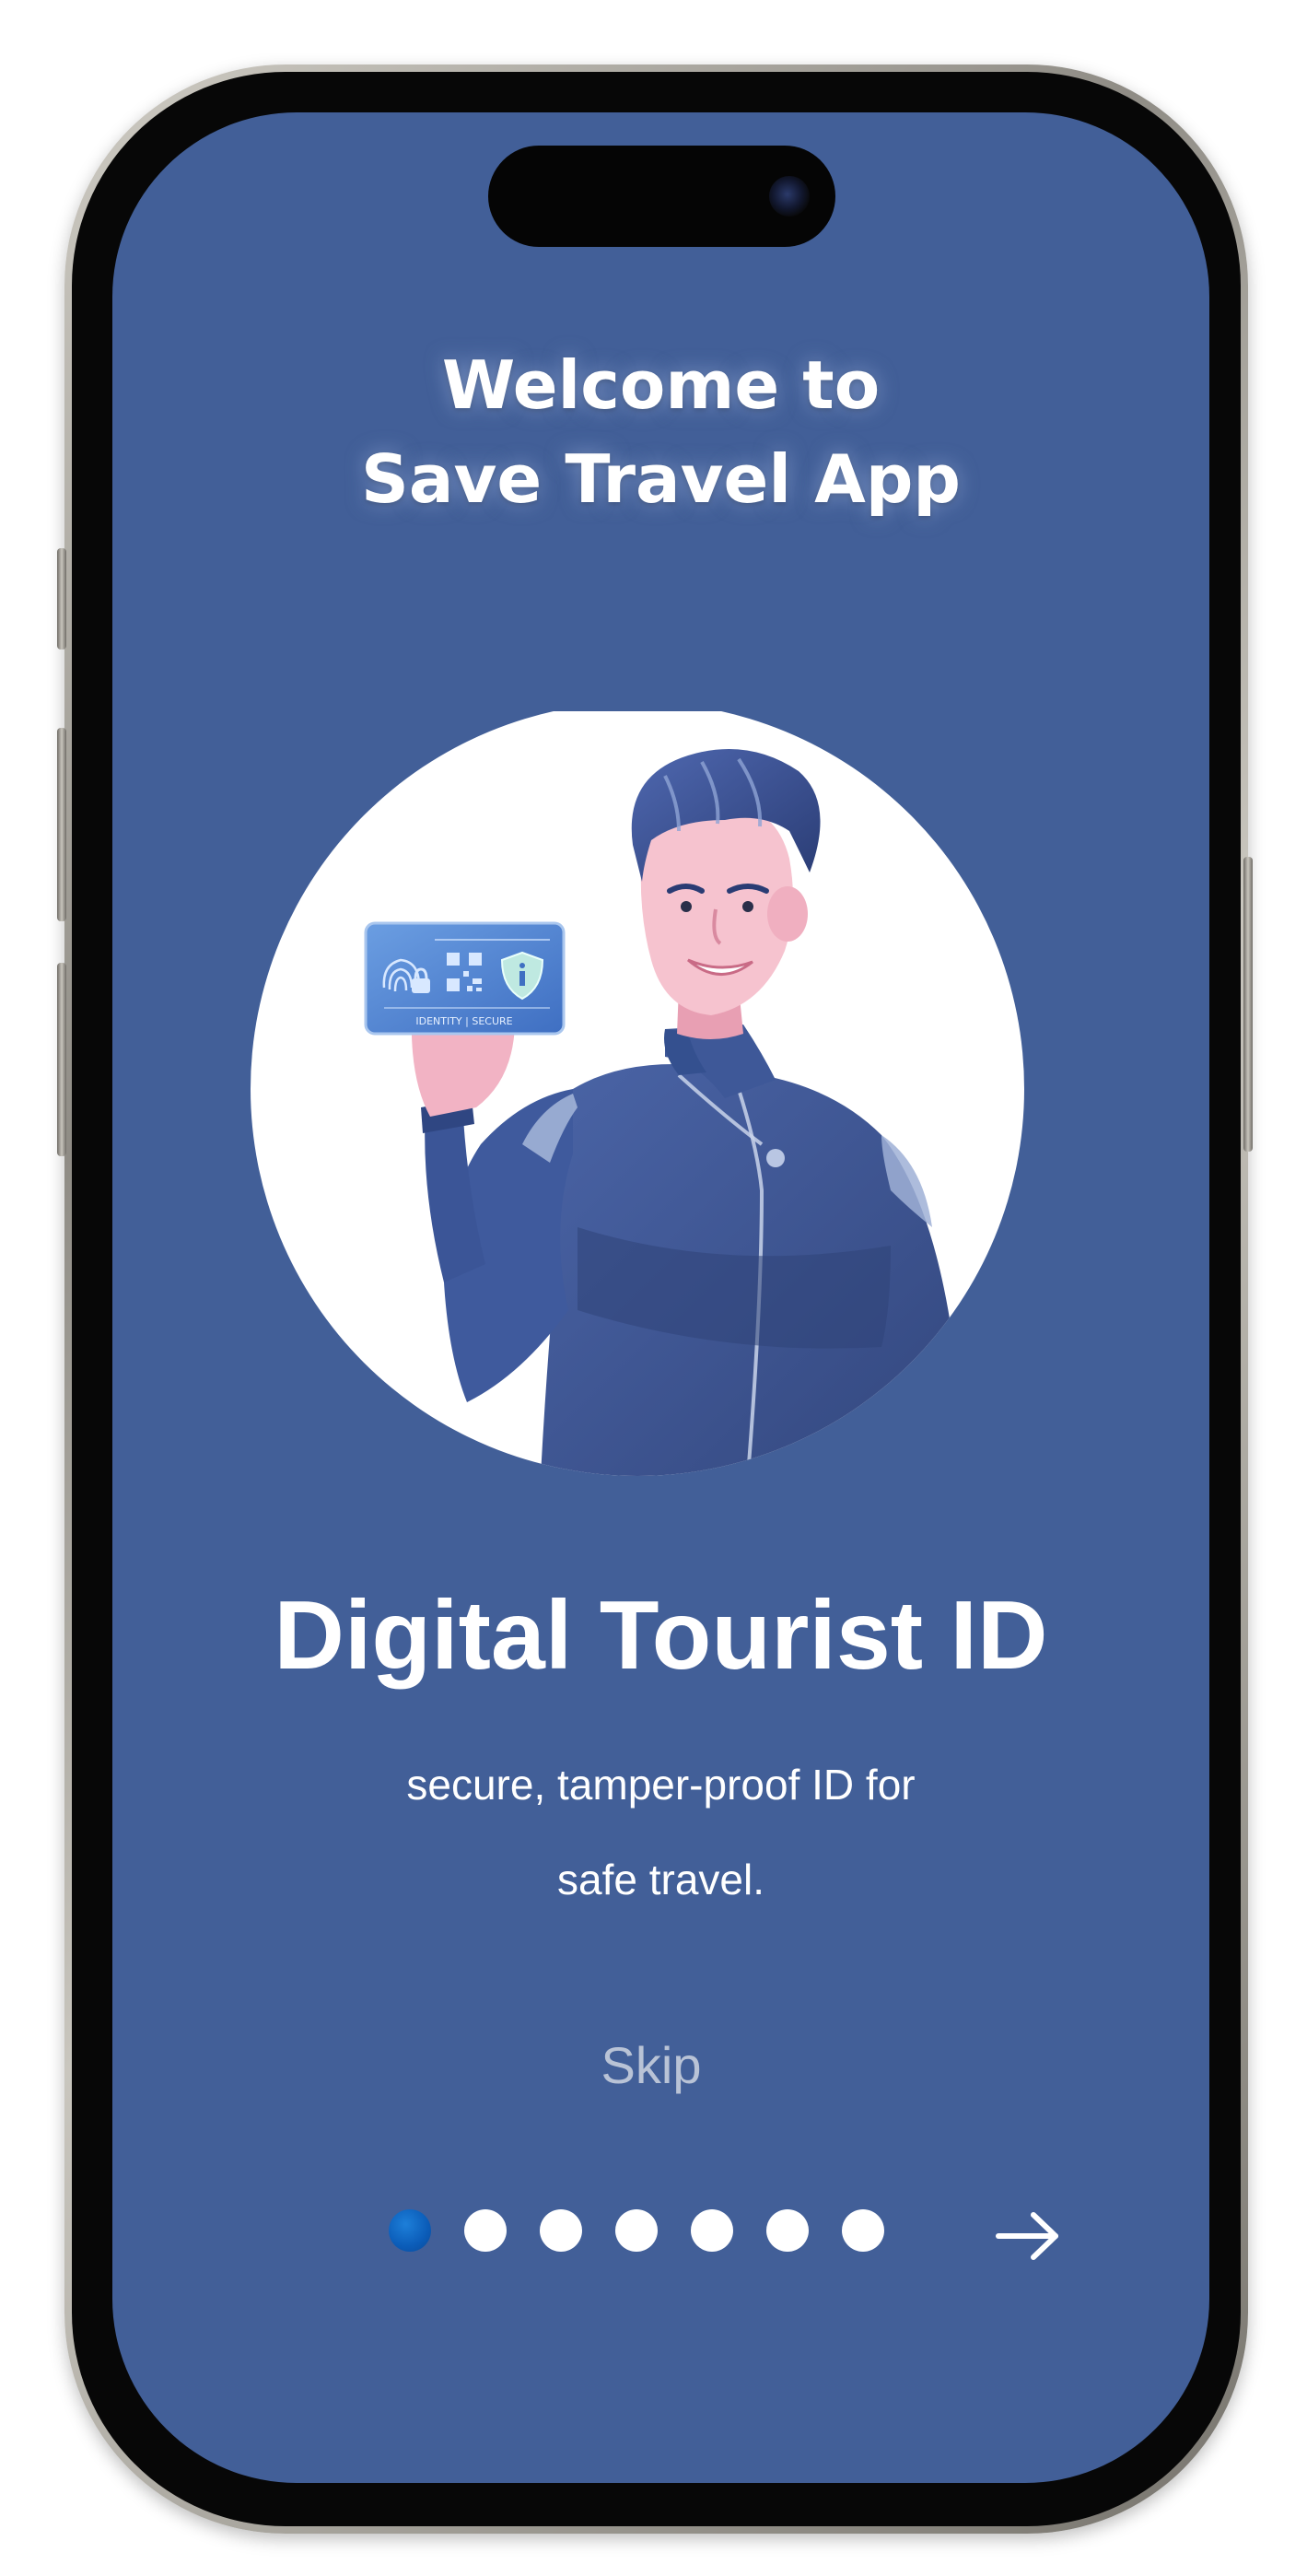 The image size is (1307, 2576). What do you see at coordinates (661, 1785) in the screenshot?
I see `feature-subtitle-line-1: secure, tamper-proof ID for` at bounding box center [661, 1785].